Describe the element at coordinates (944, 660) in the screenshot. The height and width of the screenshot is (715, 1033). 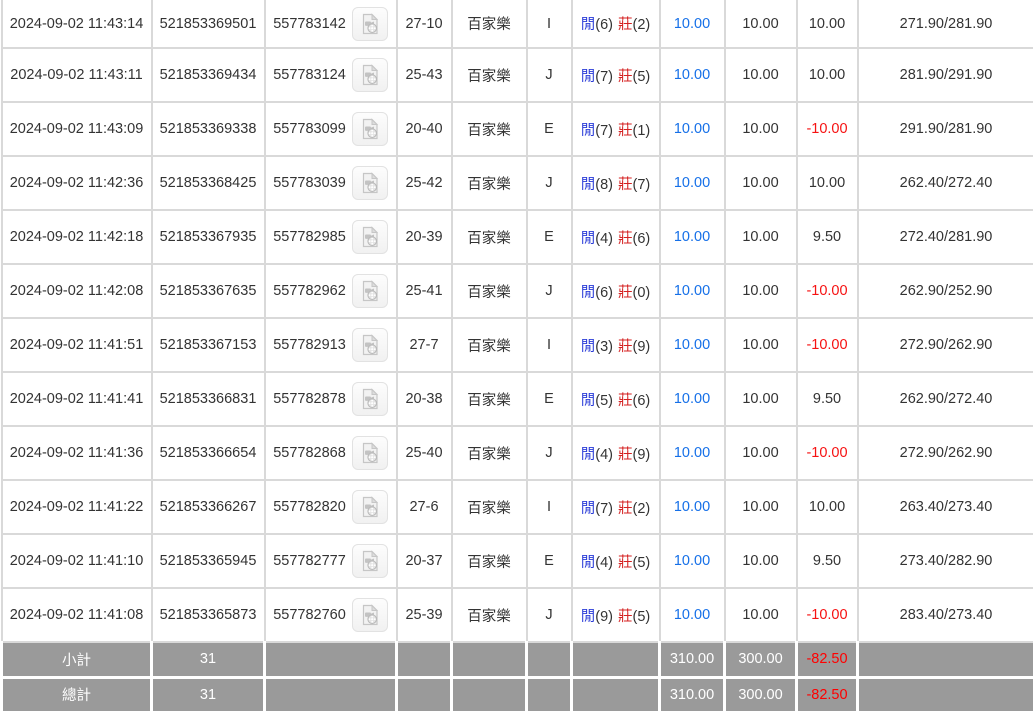
I see `summary-balance-cell` at that location.